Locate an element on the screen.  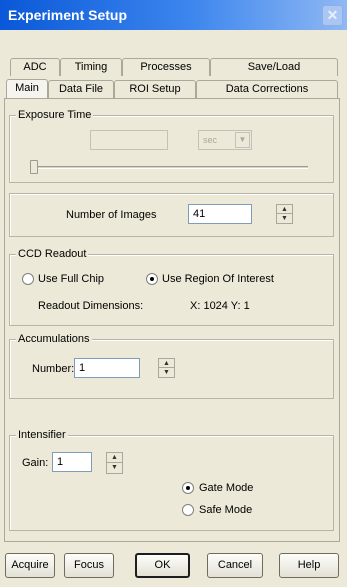
readout-dimensions-label: Readout Dimensions: is located at coordinates (91, 306).